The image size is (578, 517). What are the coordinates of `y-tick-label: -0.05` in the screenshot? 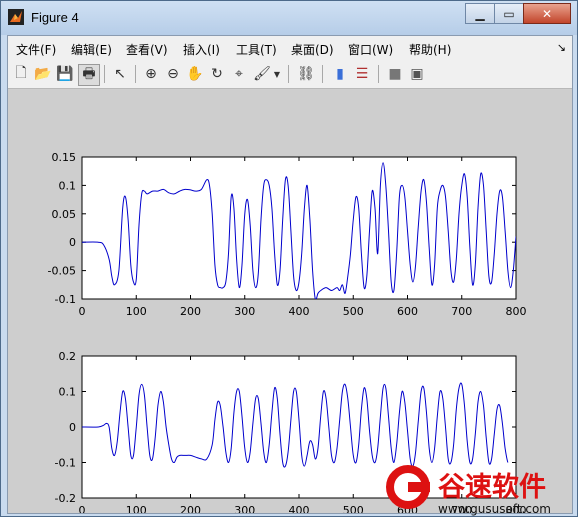 It's located at (62, 271).